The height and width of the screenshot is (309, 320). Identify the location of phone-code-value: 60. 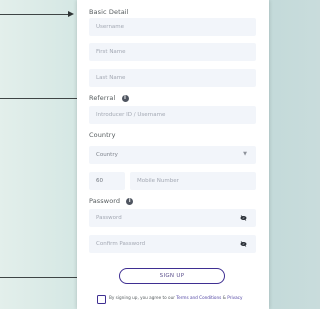
(99, 181).